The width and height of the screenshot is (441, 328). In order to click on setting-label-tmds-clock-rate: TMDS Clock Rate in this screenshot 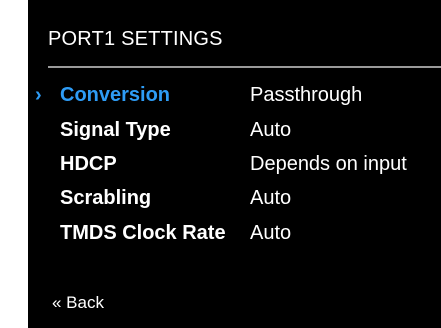, I will do `click(143, 233)`.